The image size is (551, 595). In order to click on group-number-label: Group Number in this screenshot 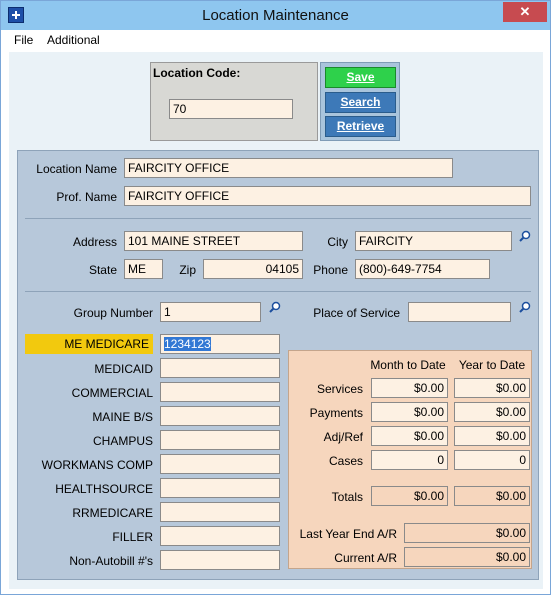, I will do `click(113, 313)`.